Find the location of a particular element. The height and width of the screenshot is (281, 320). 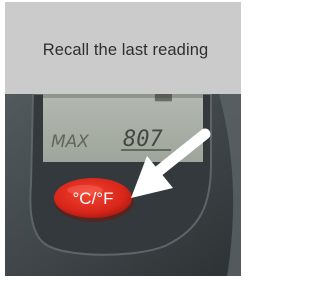

caption-text: Recall the last reading is located at coordinates (125, 50).